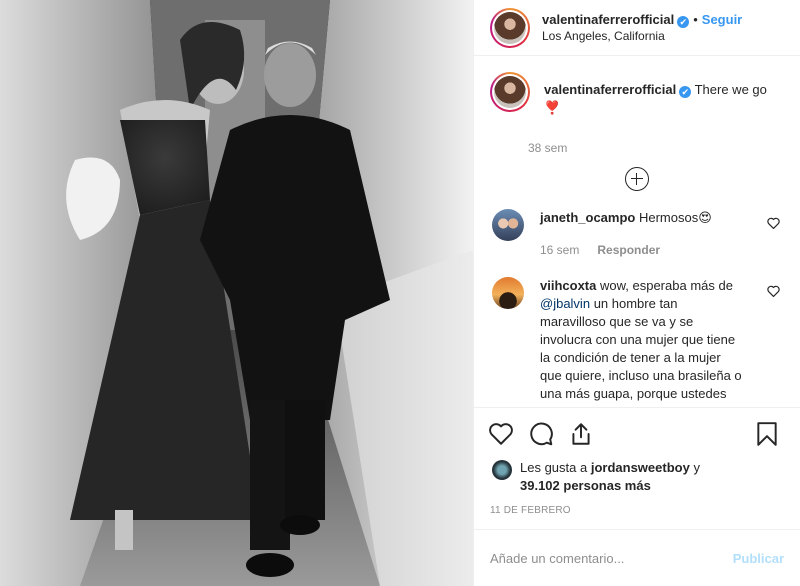 The image size is (800, 586). Describe the element at coordinates (565, 303) in the screenshot. I see `comment-mention-link: @jbalvin` at that location.